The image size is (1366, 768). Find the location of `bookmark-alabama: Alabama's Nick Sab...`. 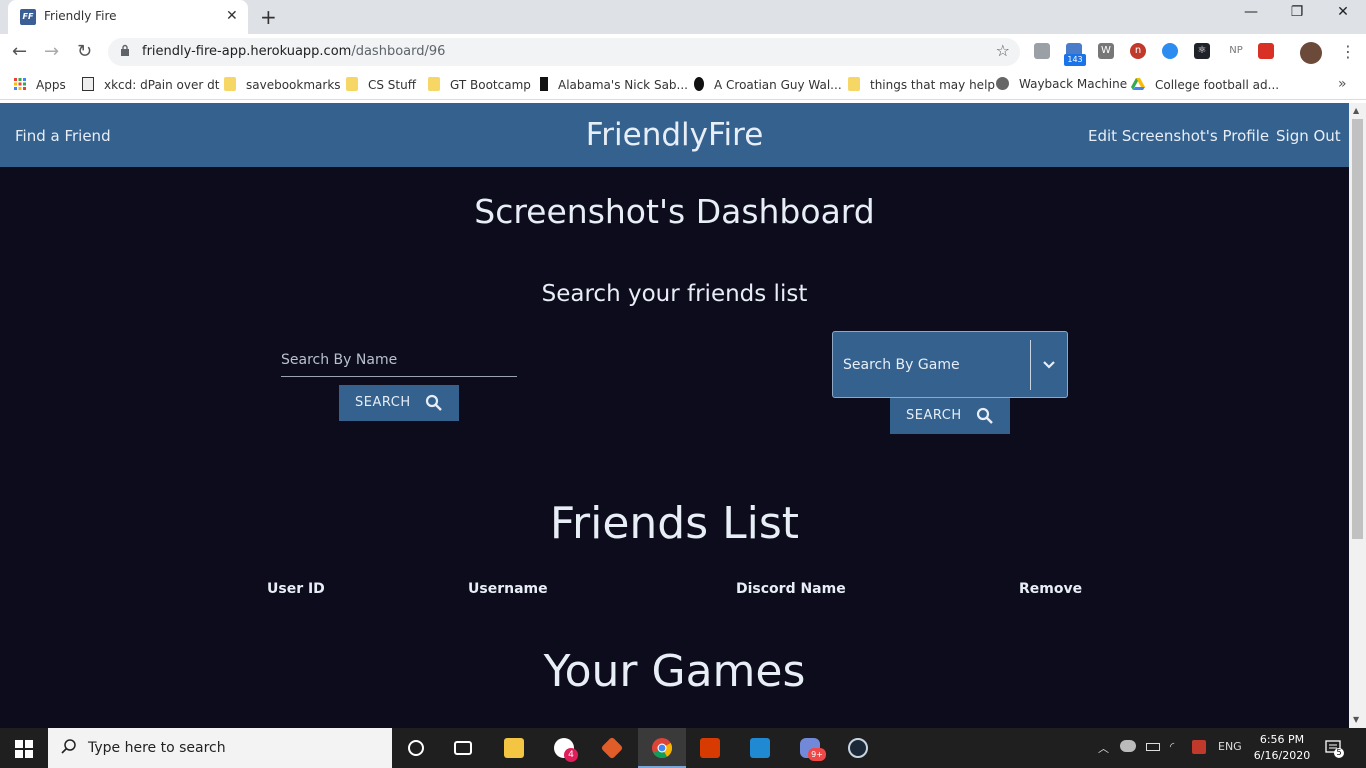

bookmark-alabama: Alabama's Nick Sab... is located at coordinates (614, 84).